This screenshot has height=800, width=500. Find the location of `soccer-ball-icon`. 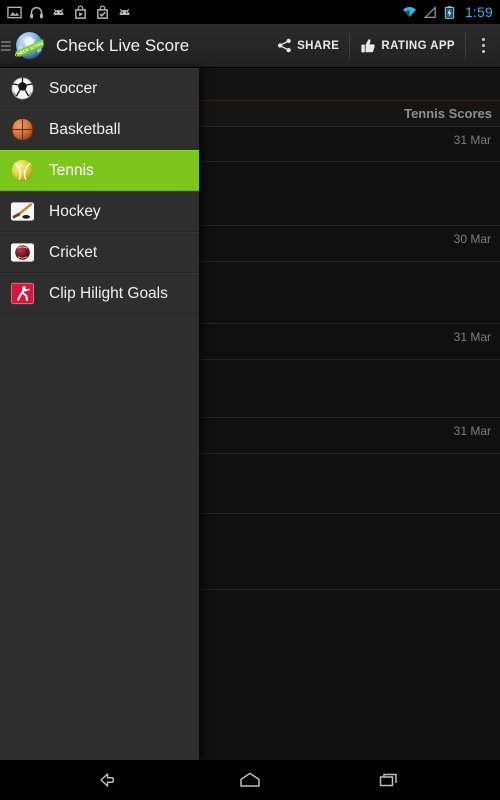

soccer-ball-icon is located at coordinates (22, 88).